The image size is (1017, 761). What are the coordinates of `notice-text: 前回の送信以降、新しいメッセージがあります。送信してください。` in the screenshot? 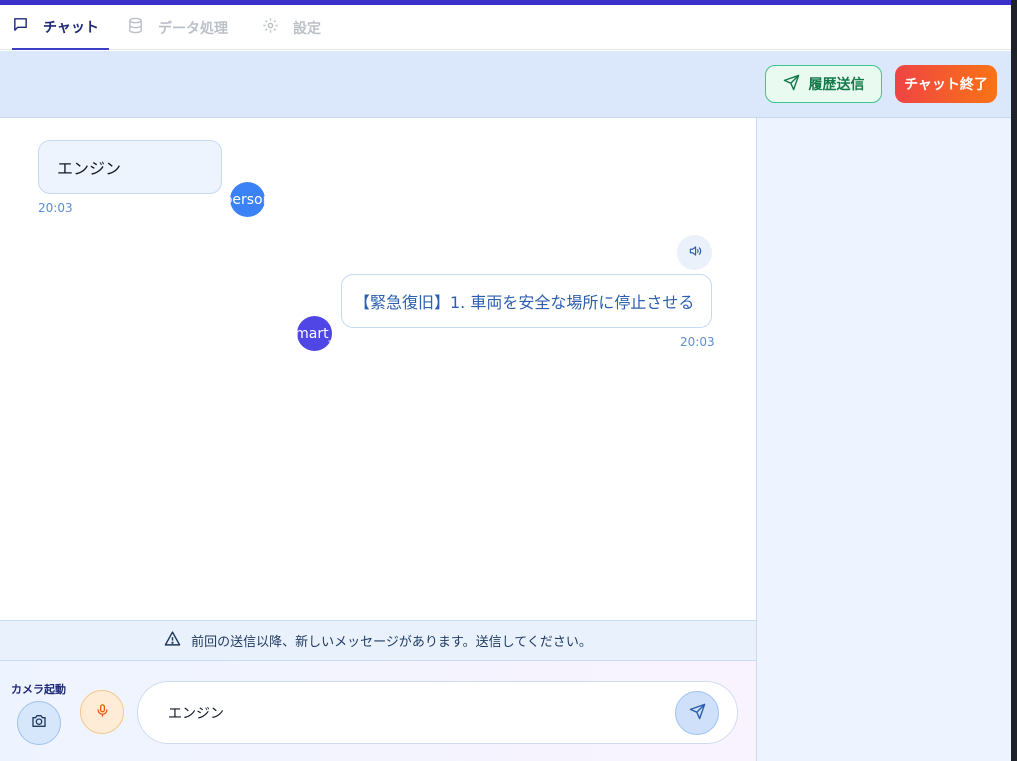 It's located at (391, 642).